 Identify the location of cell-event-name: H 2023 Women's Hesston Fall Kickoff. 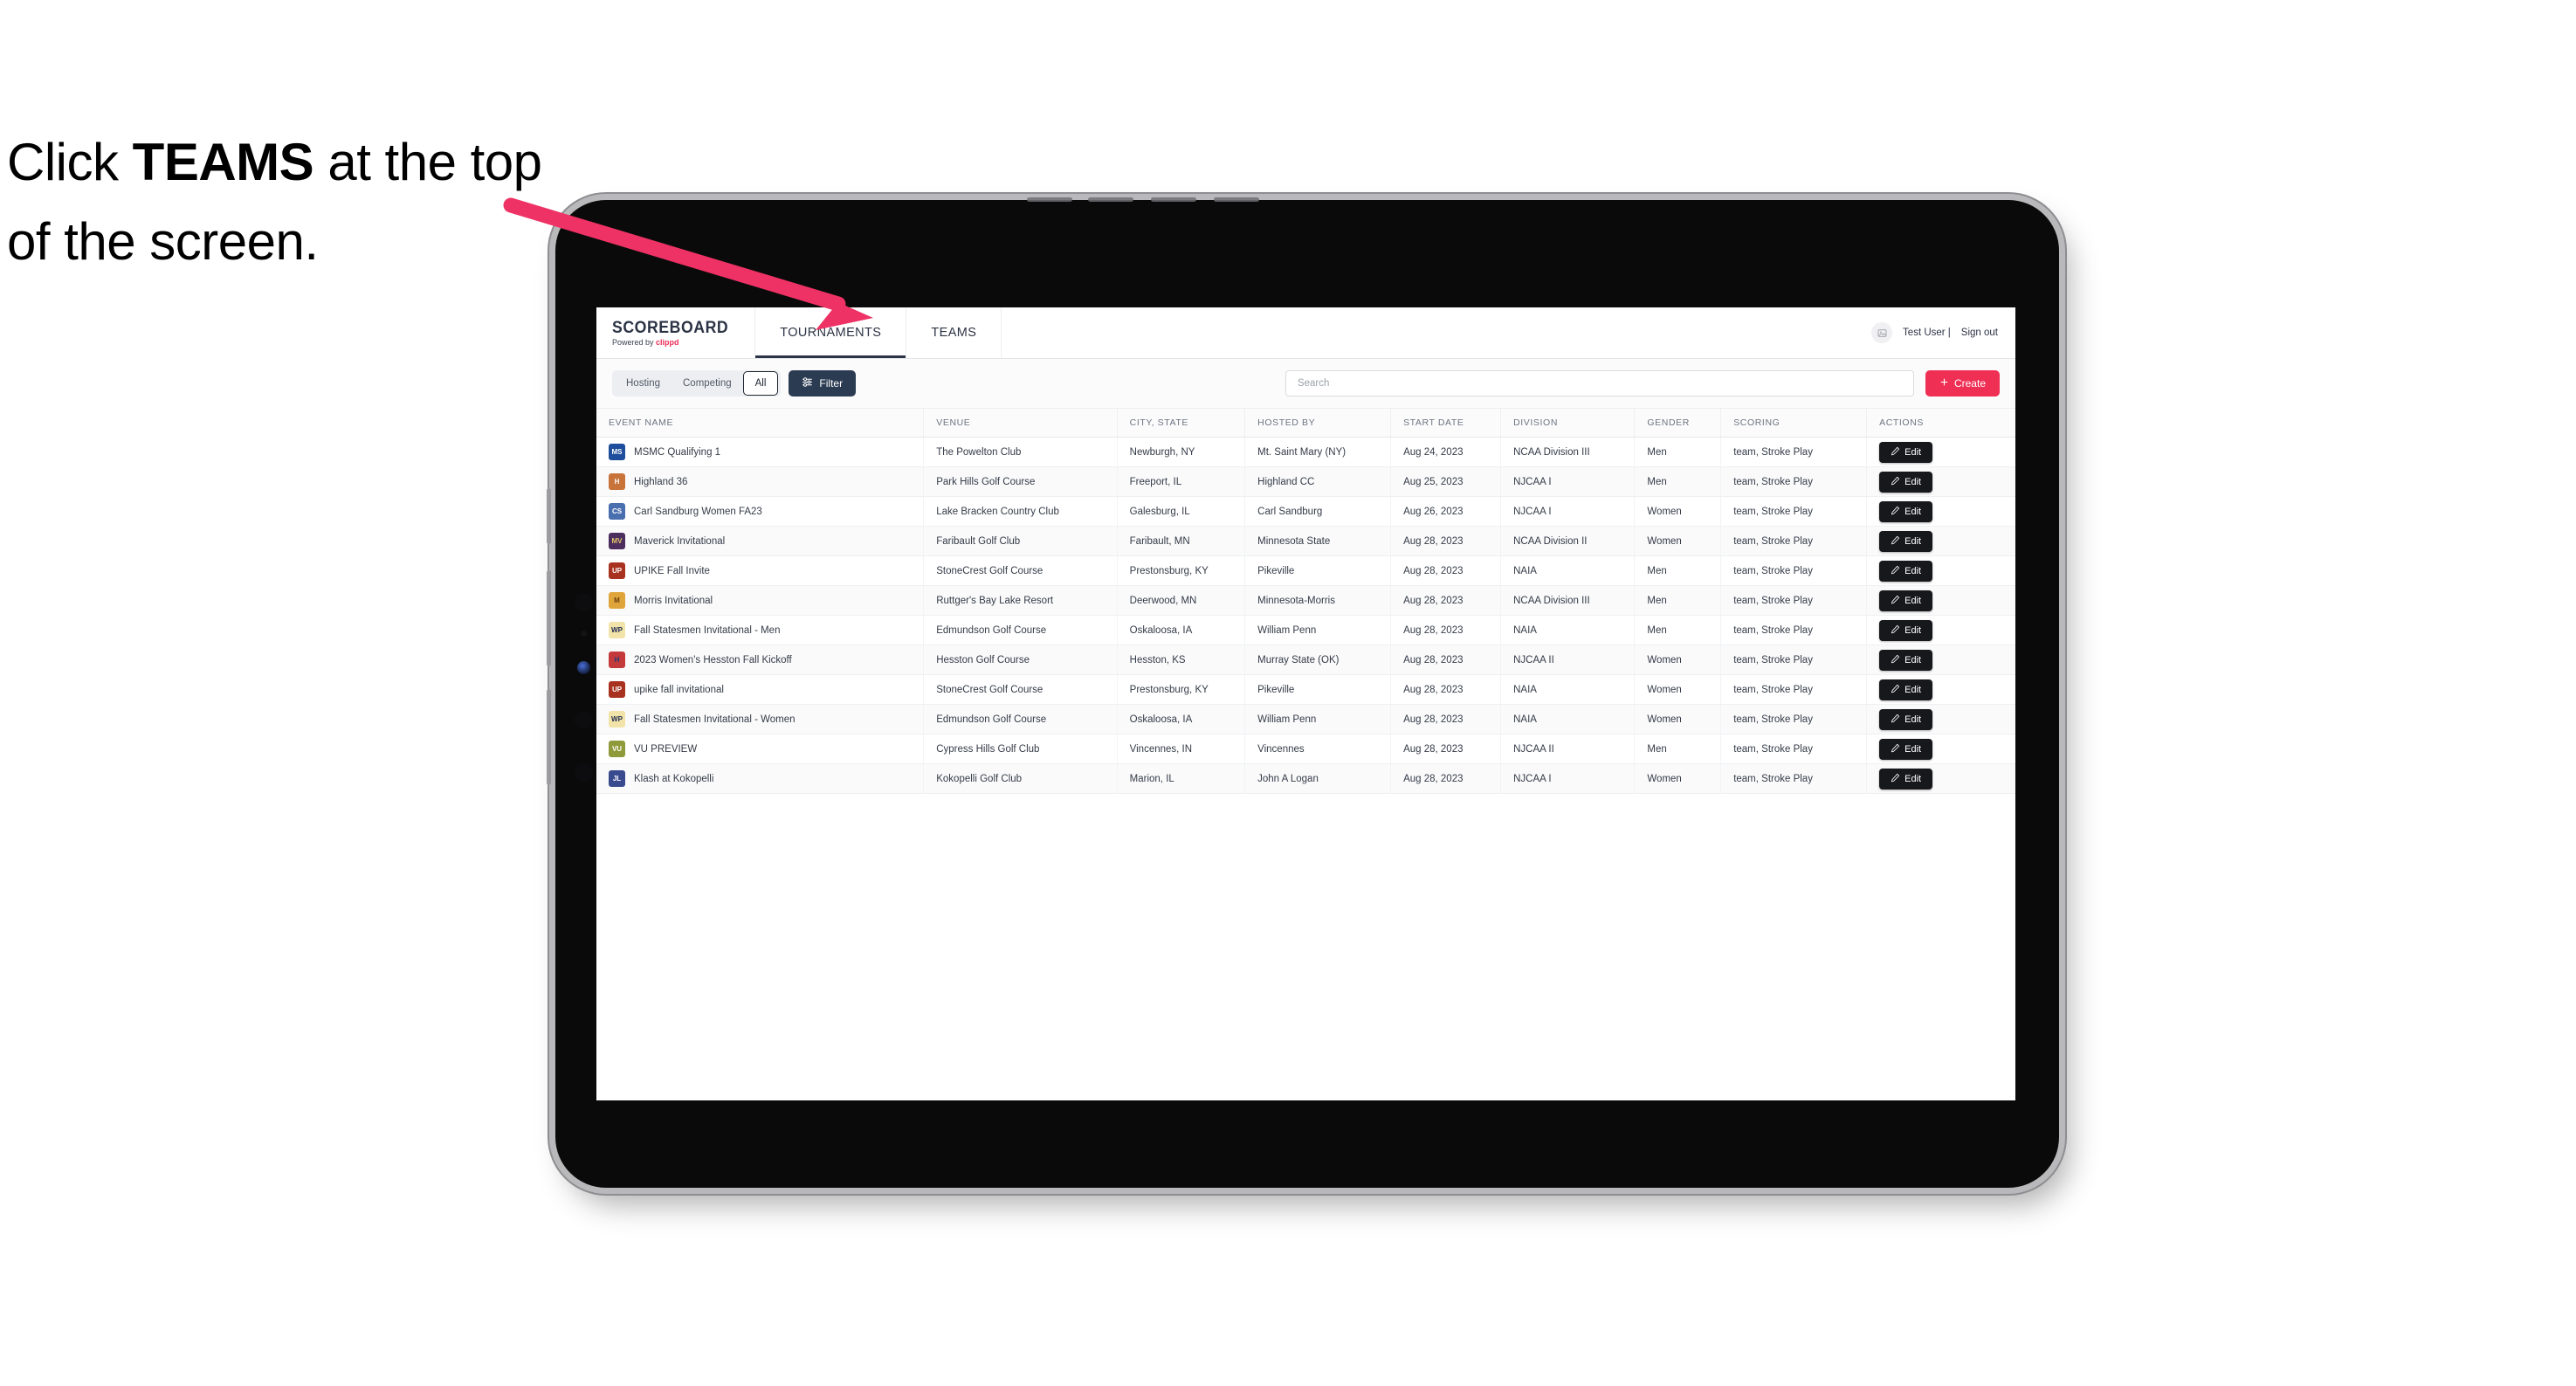
(760, 660).